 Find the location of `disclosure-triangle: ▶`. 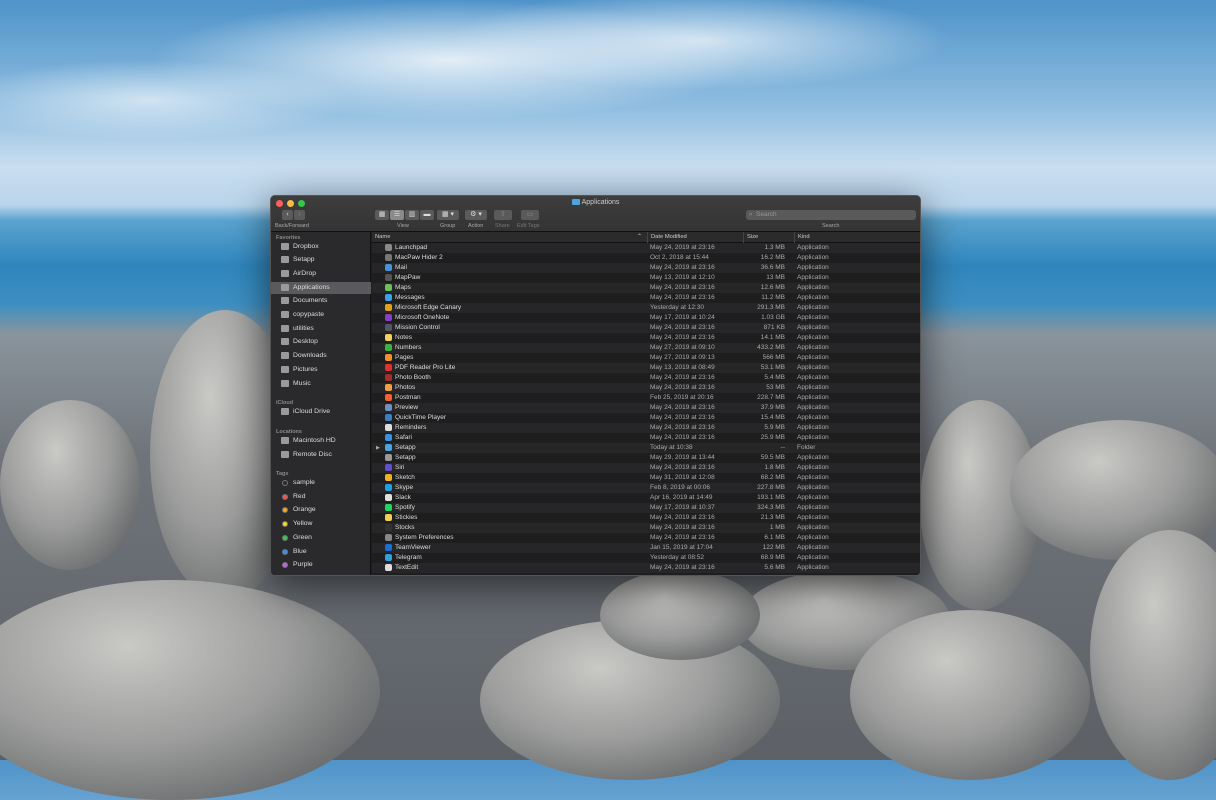

disclosure-triangle: ▶ is located at coordinates (378, 448).